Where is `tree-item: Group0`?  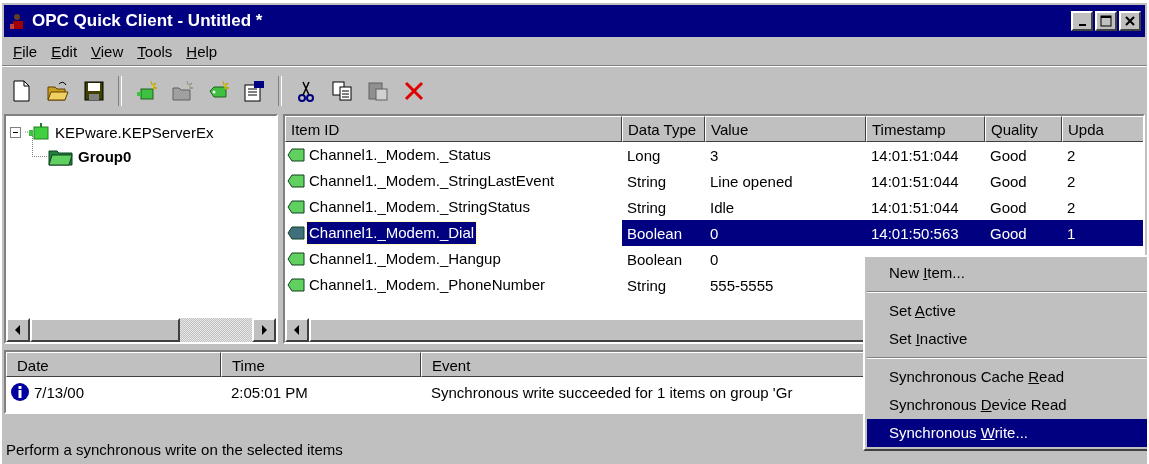 tree-item: Group0 is located at coordinates (105, 156).